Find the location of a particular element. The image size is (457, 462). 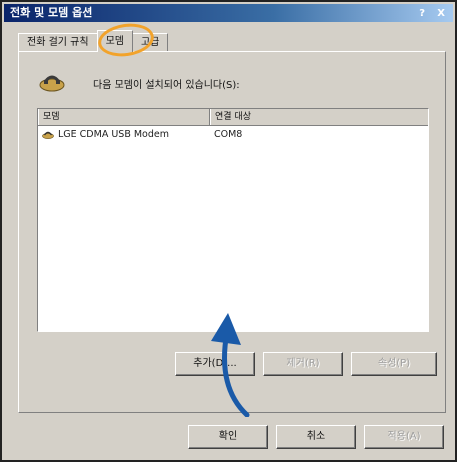

title-bar: 전화 및 모뎀 옵션 ? X is located at coordinates (228, 13).